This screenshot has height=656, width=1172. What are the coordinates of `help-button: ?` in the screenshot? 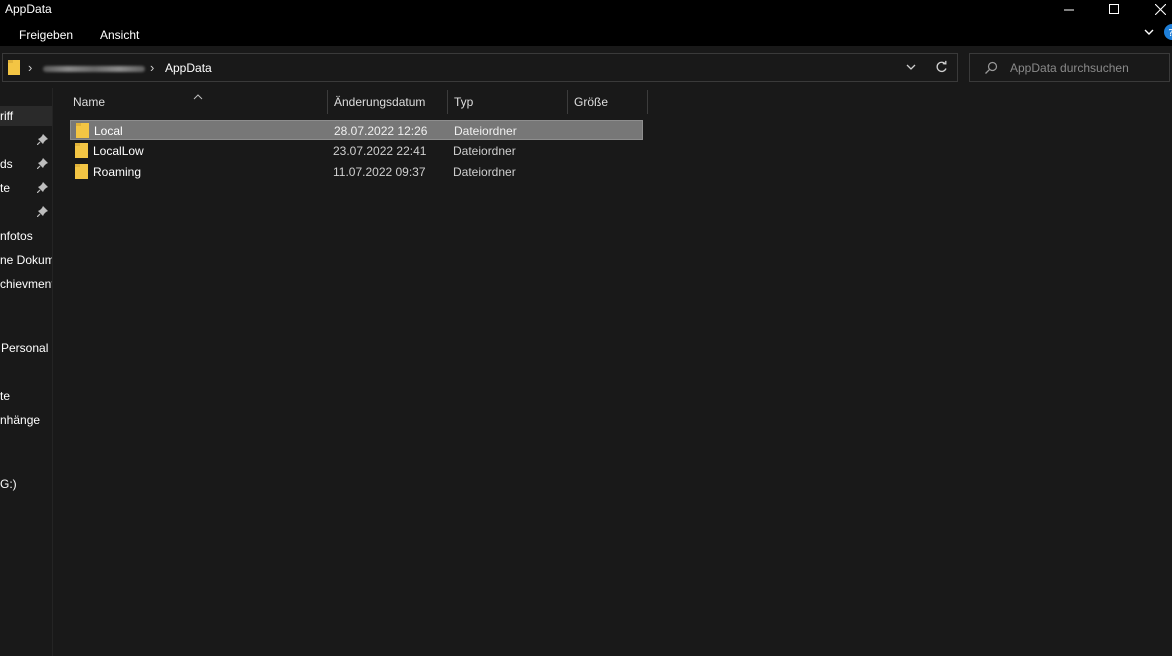 It's located at (1167, 33).